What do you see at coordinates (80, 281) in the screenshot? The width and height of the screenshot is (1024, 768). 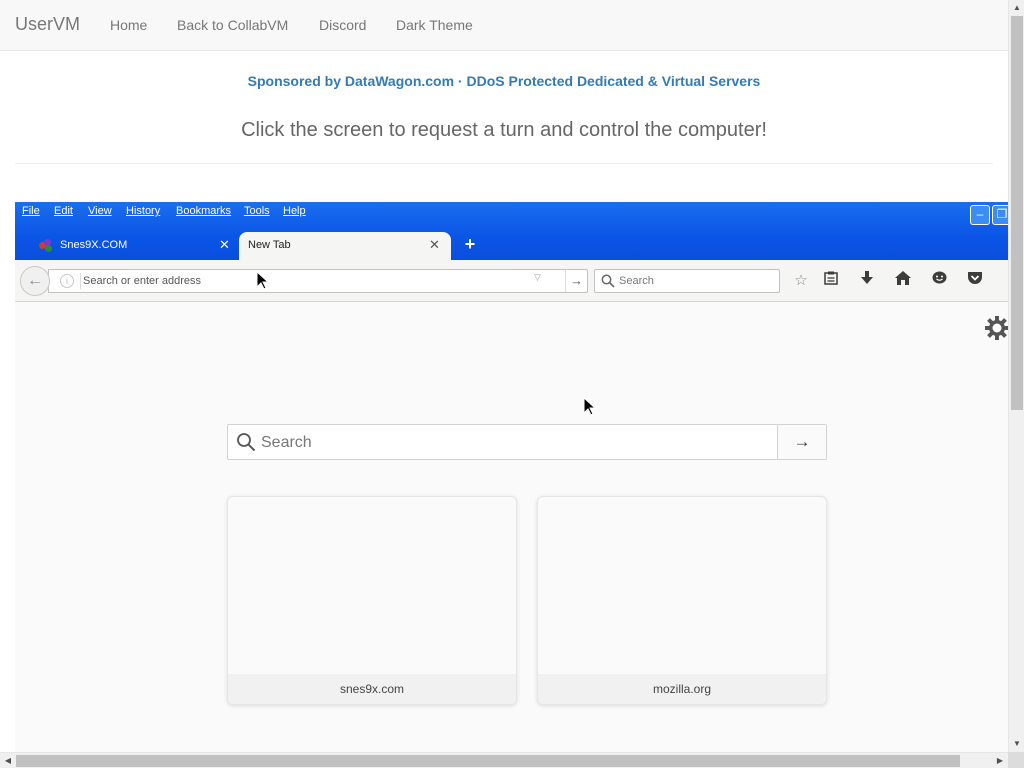 I see `url-separator` at bounding box center [80, 281].